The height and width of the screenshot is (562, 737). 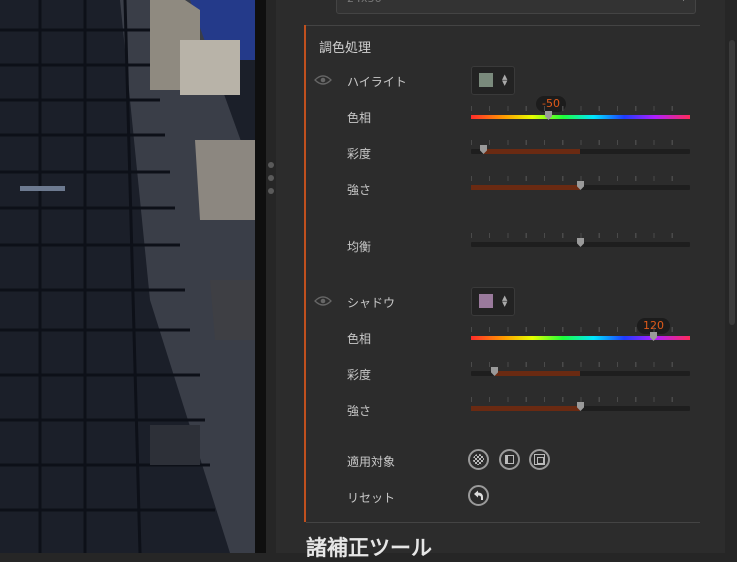 What do you see at coordinates (359, 375) in the screenshot?
I see `shadow-saturation-label: 彩度` at bounding box center [359, 375].